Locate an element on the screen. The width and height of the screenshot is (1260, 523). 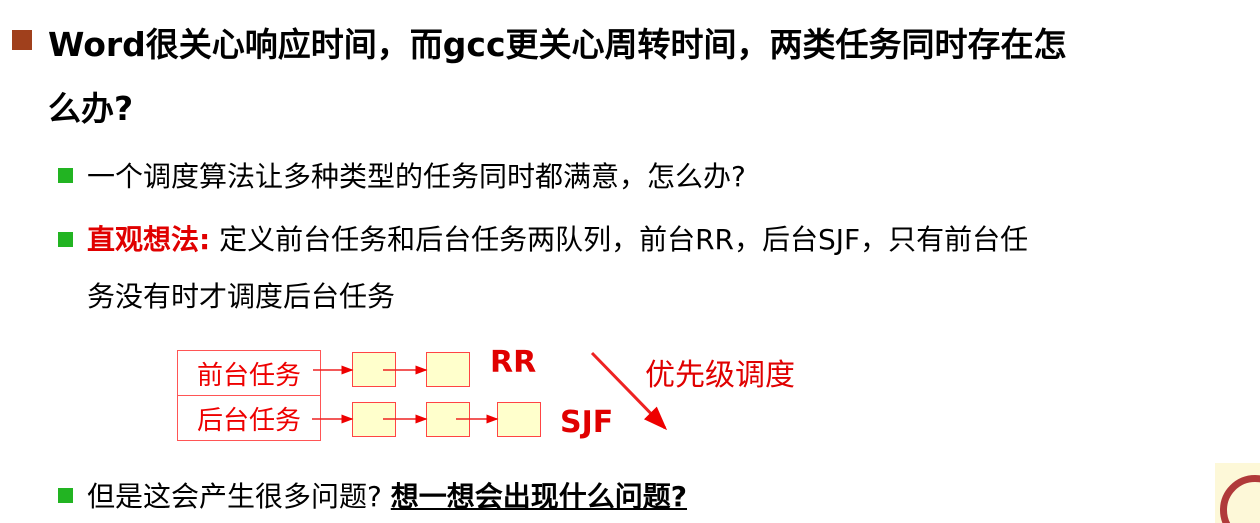
think-link: 想一想会出现什么问题? is located at coordinates (539, 496).